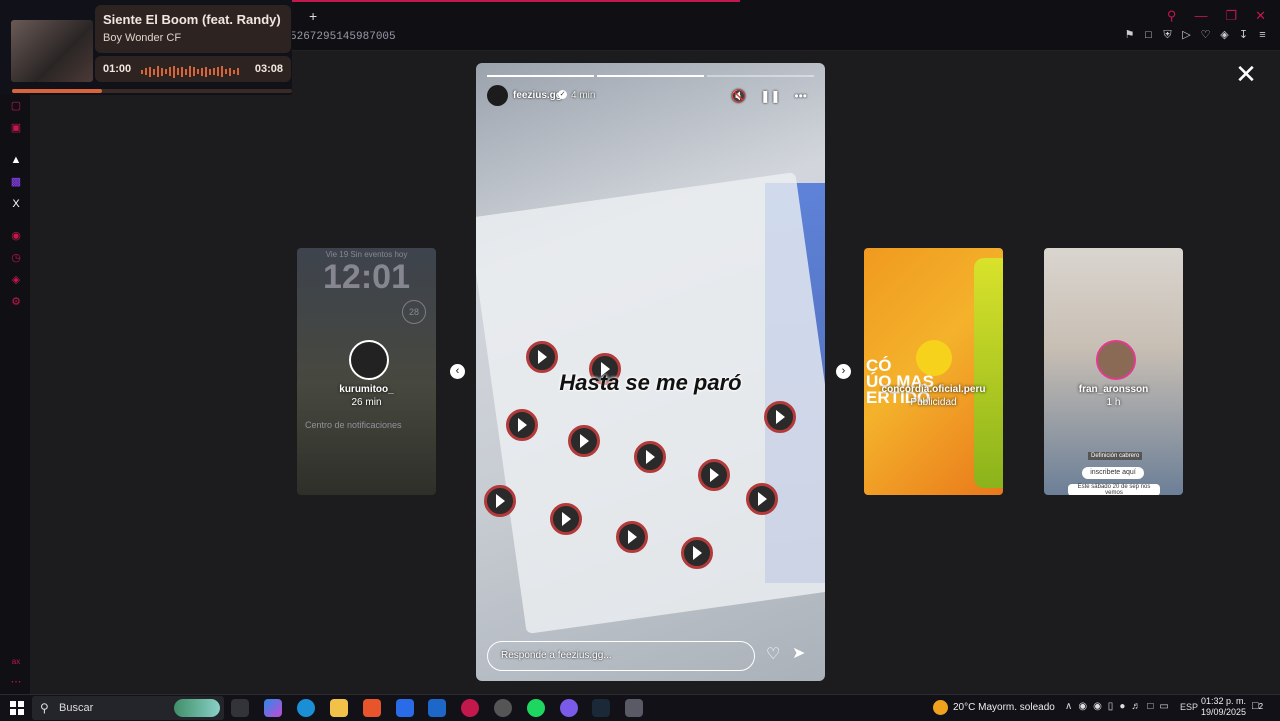  What do you see at coordinates (934, 358) in the screenshot?
I see `brand-logo` at bounding box center [934, 358].